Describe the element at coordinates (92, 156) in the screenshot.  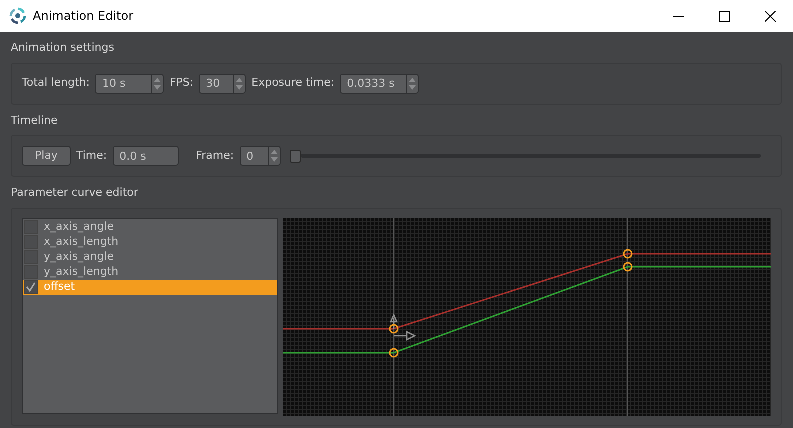
I see `field-label: Time:` at that location.